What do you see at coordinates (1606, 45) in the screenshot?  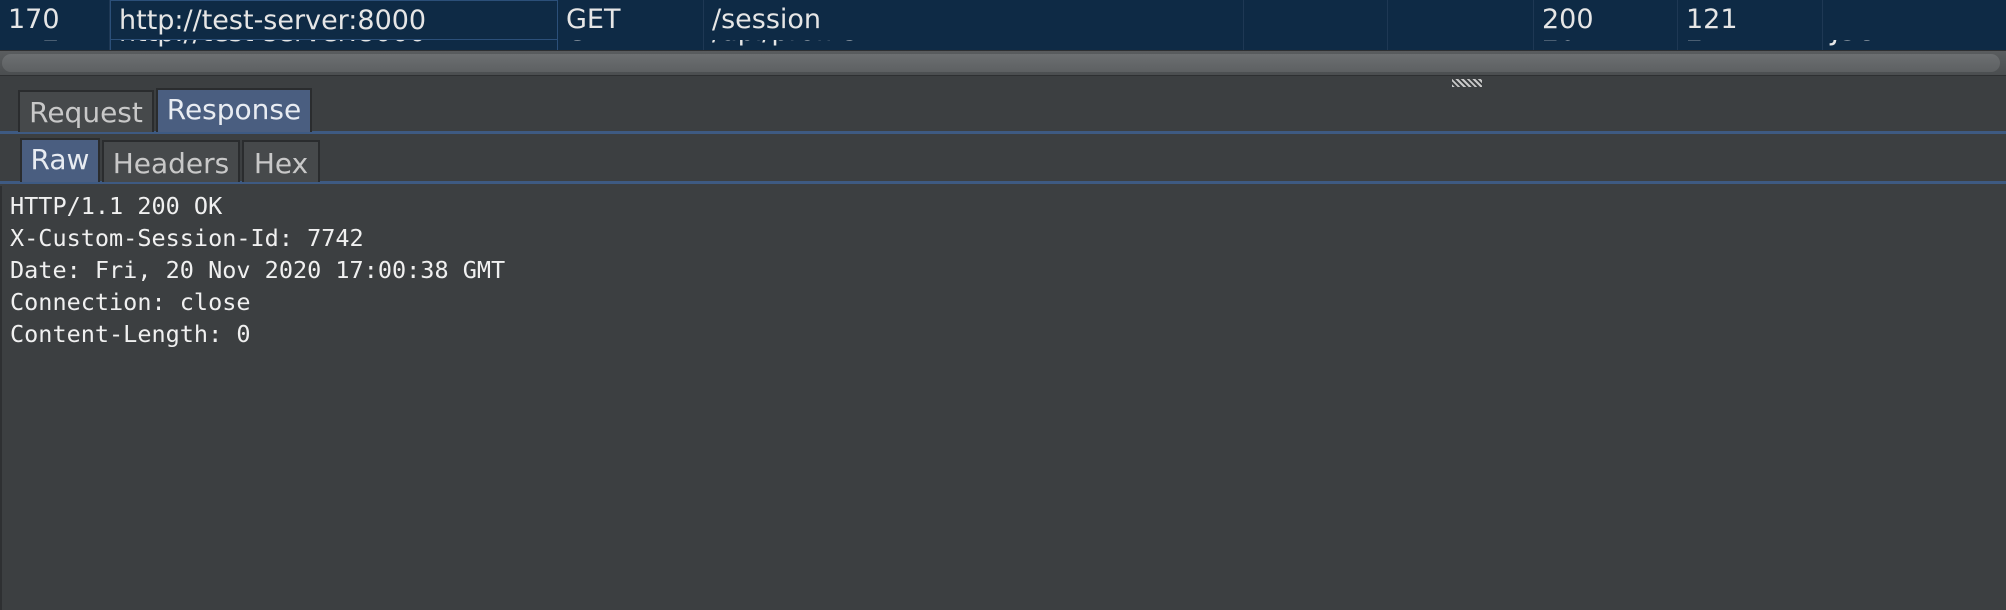 I see `status-cell: 201` at bounding box center [1606, 45].